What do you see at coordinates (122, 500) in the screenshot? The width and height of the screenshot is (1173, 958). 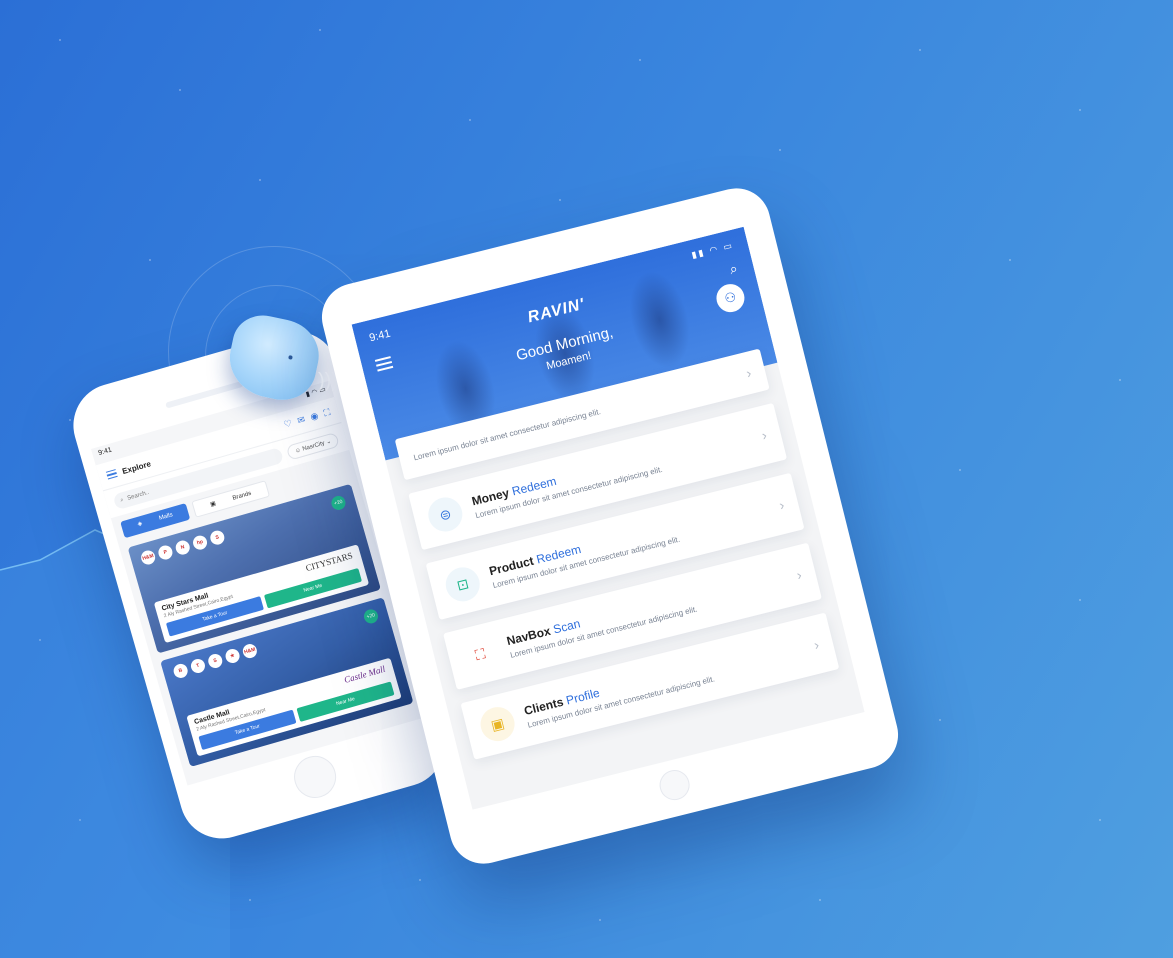 I see `search-icon: ⌕` at bounding box center [122, 500].